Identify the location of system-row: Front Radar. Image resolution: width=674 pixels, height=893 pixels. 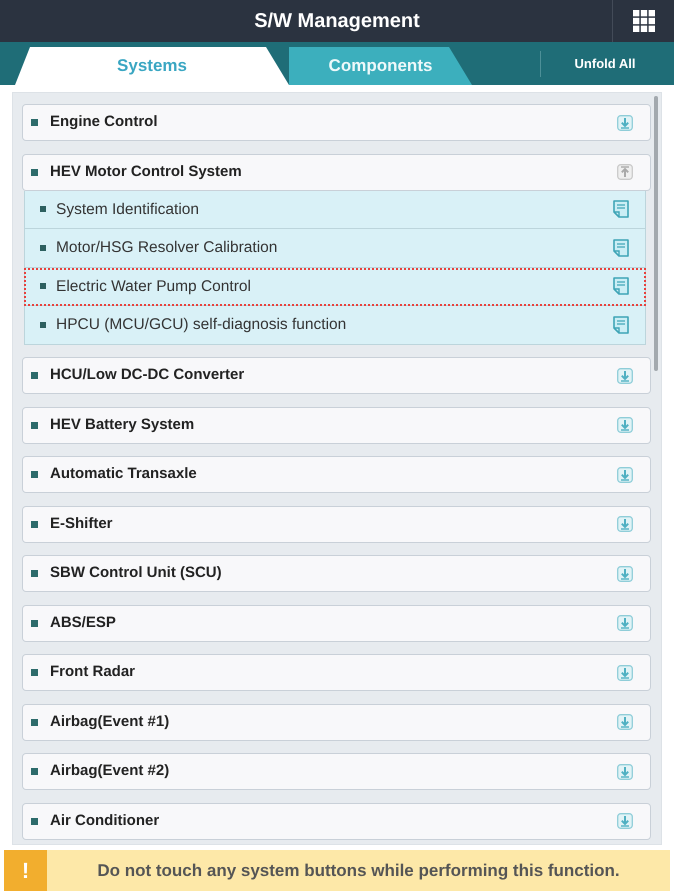
(336, 672).